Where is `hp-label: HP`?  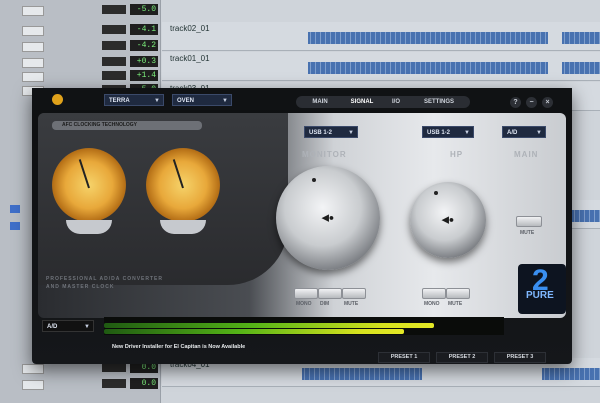 hp-label: HP is located at coordinates (457, 154).